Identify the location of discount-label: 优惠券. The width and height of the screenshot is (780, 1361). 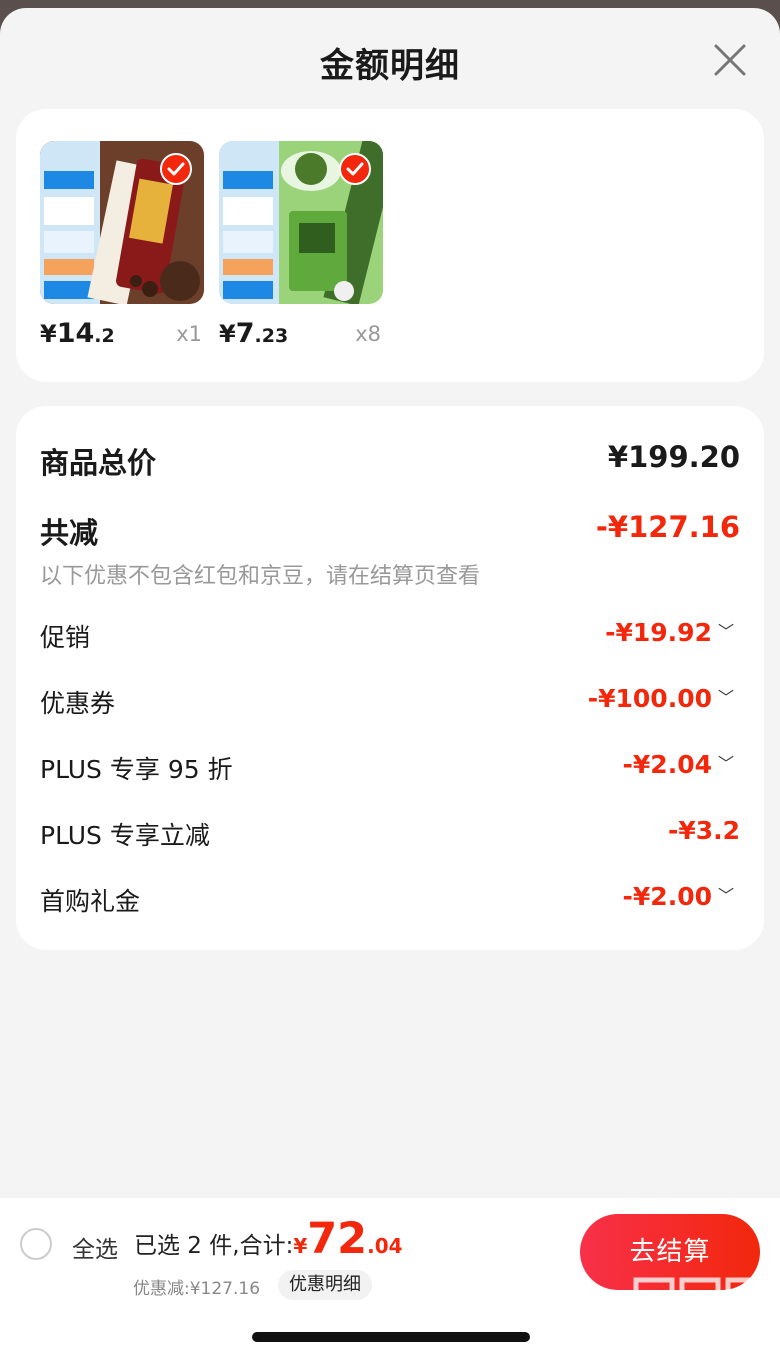
(78, 703).